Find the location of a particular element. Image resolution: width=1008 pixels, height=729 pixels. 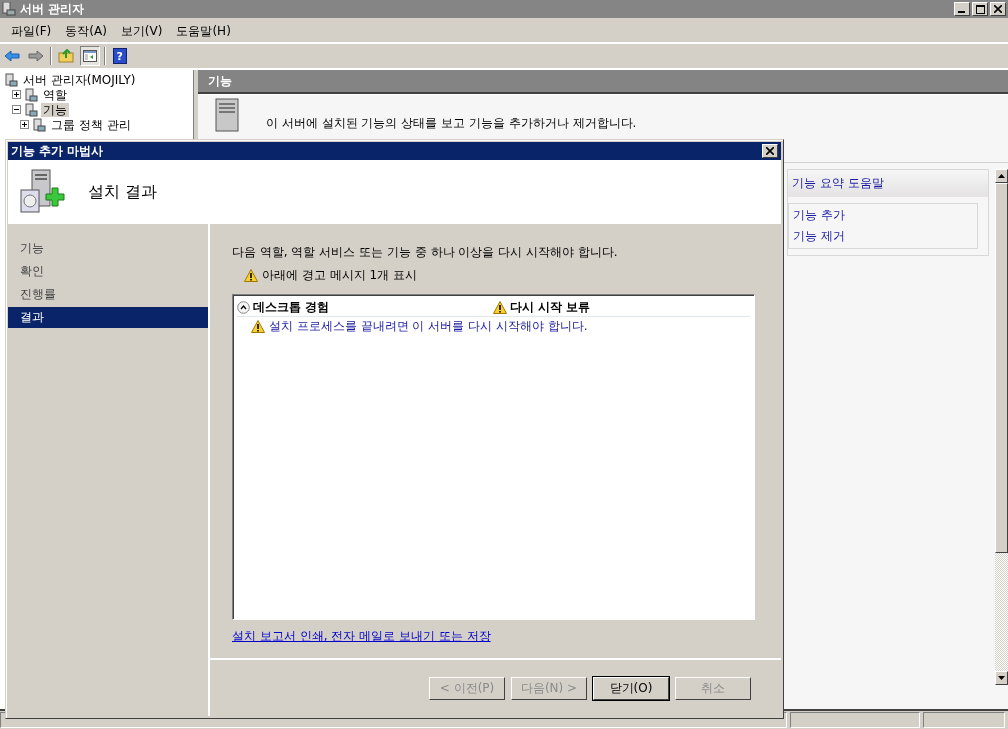

scroll-thumb is located at coordinates (1001, 368).